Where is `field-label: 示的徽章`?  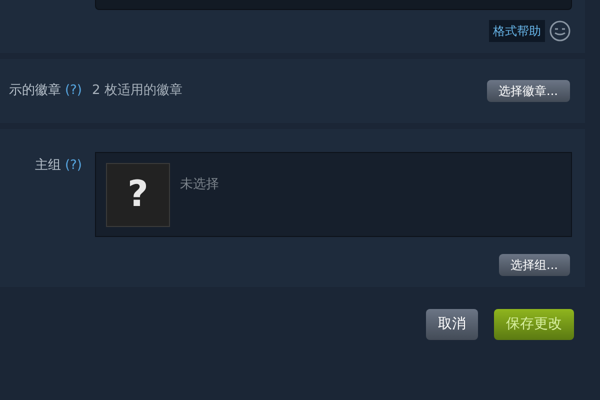
field-label: 示的徽章 is located at coordinates (34, 91).